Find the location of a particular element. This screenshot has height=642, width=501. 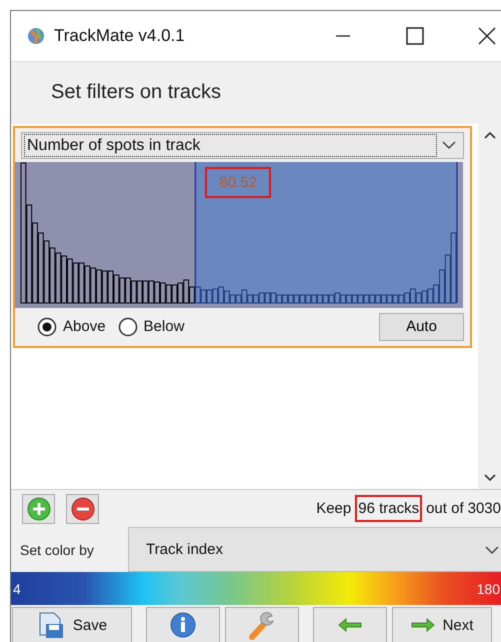

left-arrow-icon is located at coordinates (350, 625).